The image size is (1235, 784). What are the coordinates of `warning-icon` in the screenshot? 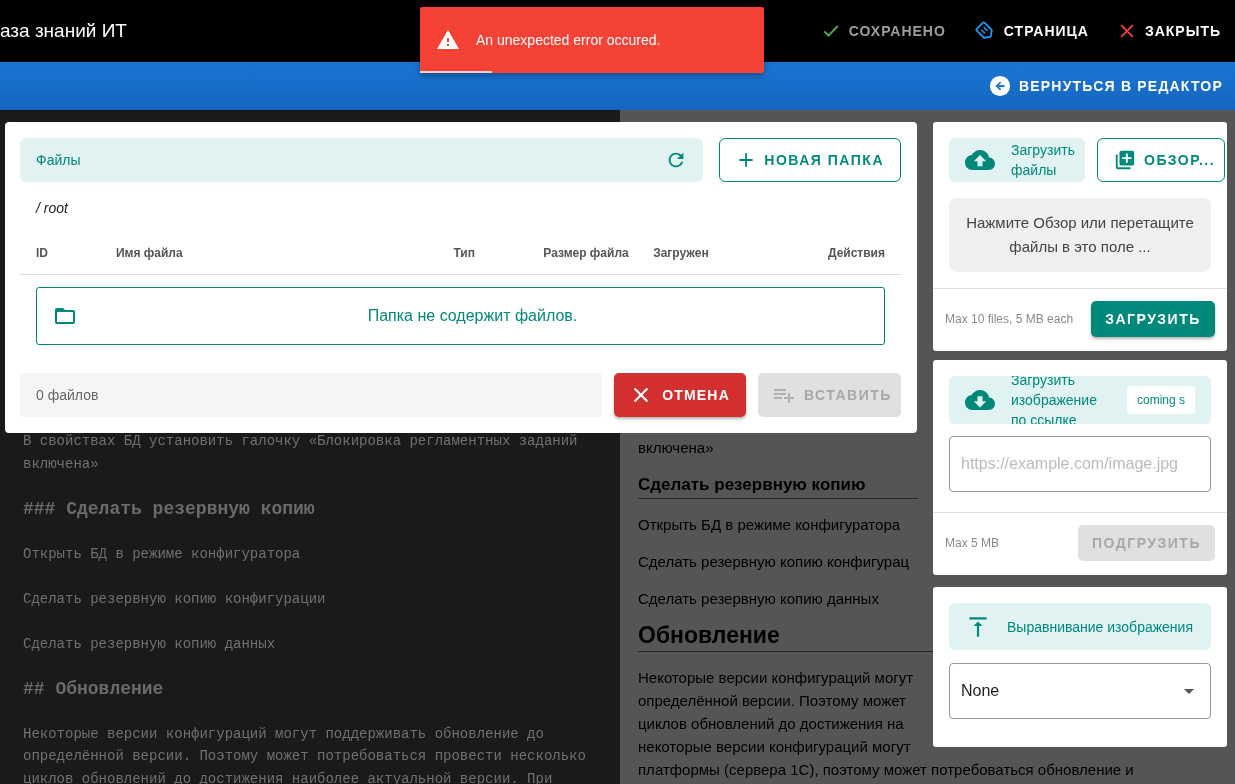 It's located at (448, 40).